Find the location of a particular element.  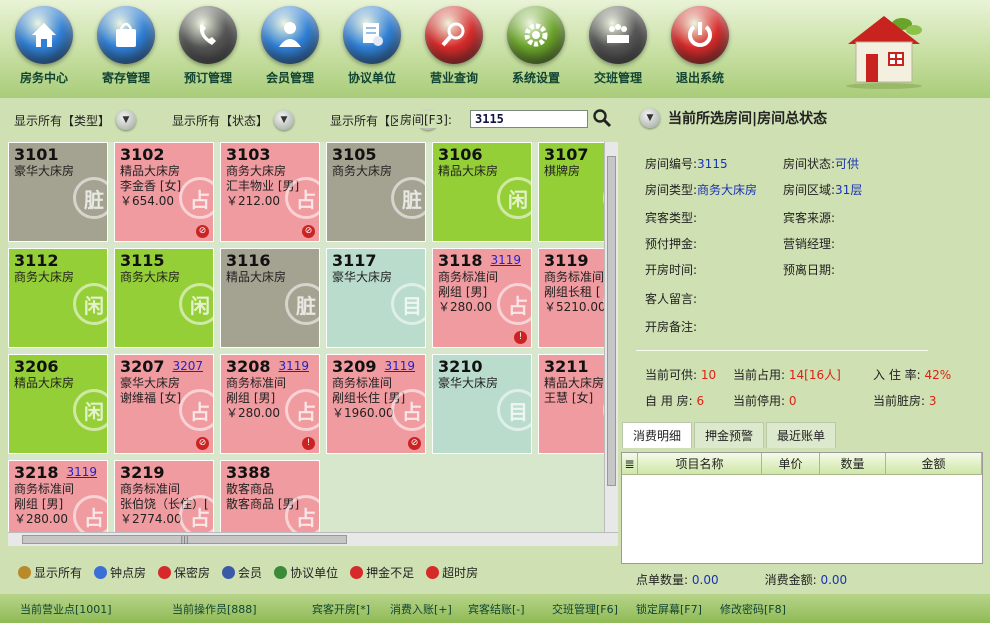

room-card-3117: 3117 豪华大床房目 is located at coordinates (376, 298).